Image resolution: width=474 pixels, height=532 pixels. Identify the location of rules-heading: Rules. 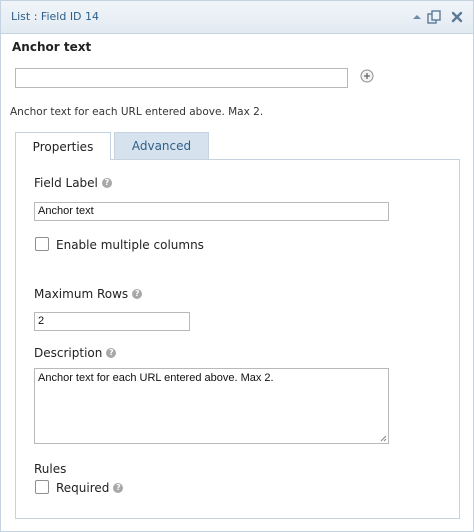
(50, 469).